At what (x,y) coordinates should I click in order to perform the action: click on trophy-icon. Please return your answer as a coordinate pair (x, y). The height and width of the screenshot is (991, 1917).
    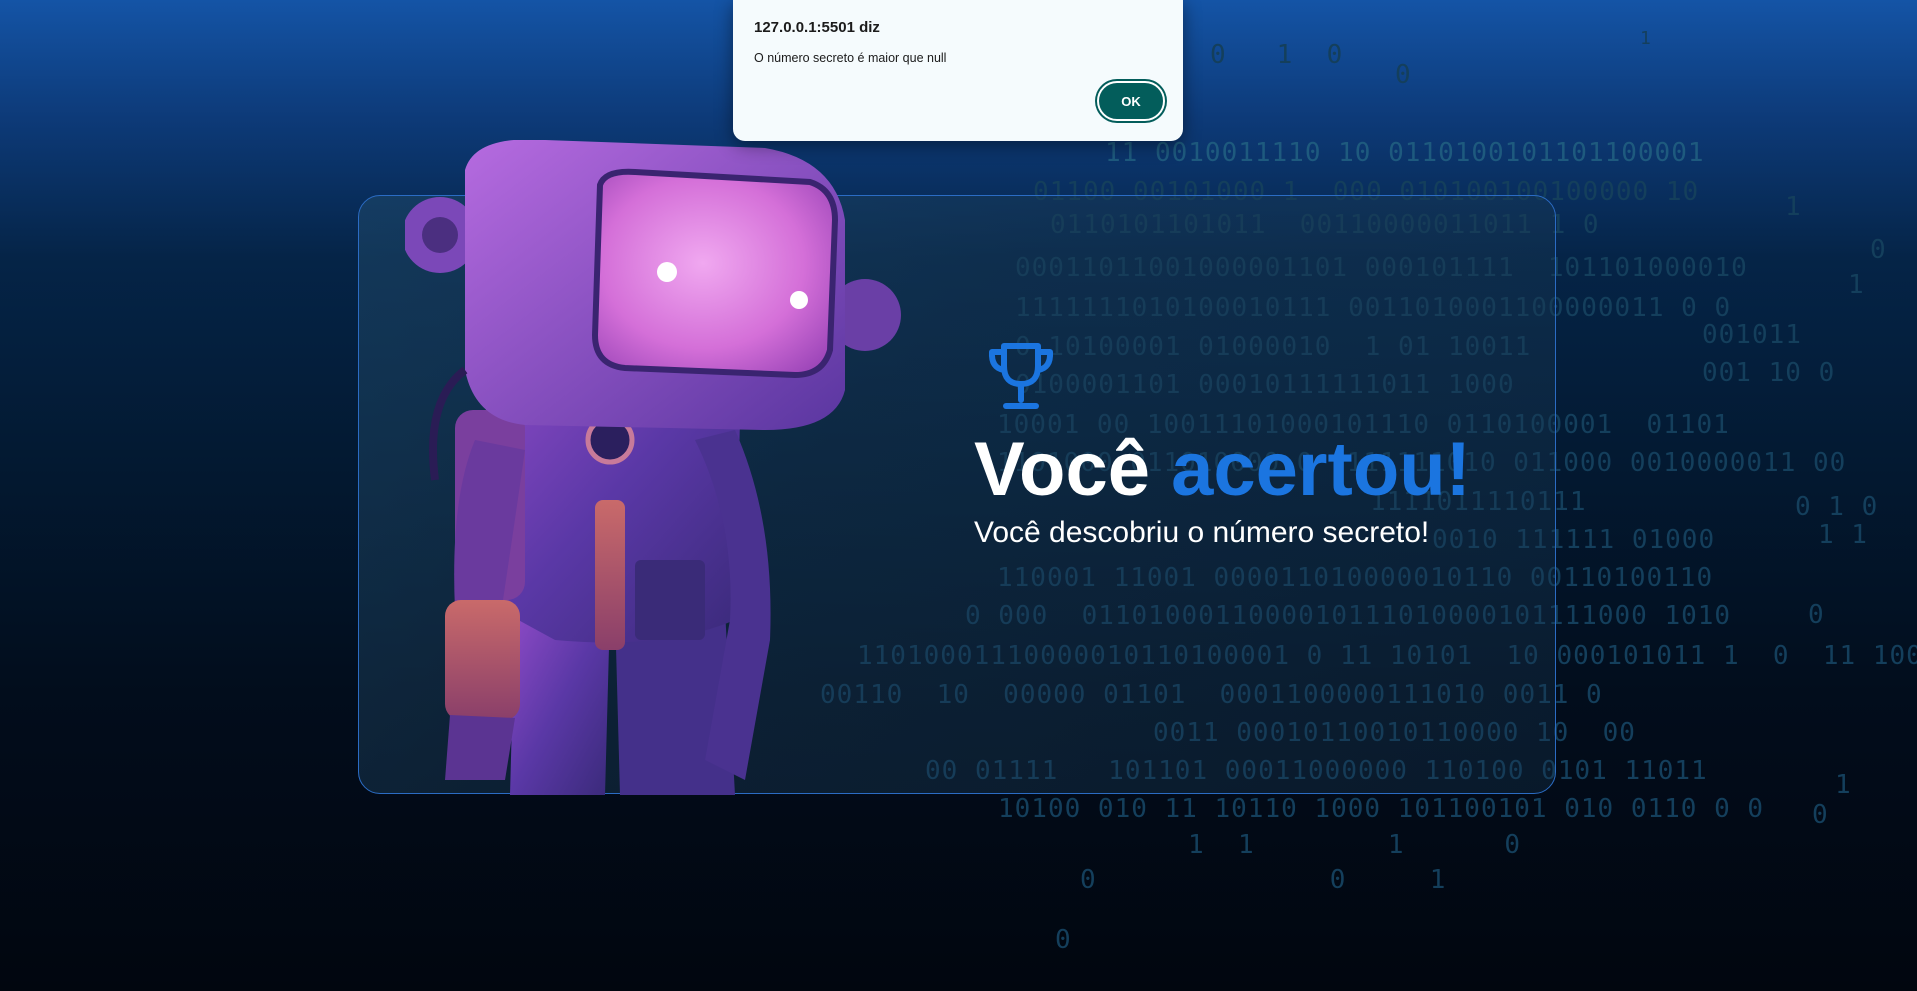
    Looking at the image, I should click on (1021, 376).